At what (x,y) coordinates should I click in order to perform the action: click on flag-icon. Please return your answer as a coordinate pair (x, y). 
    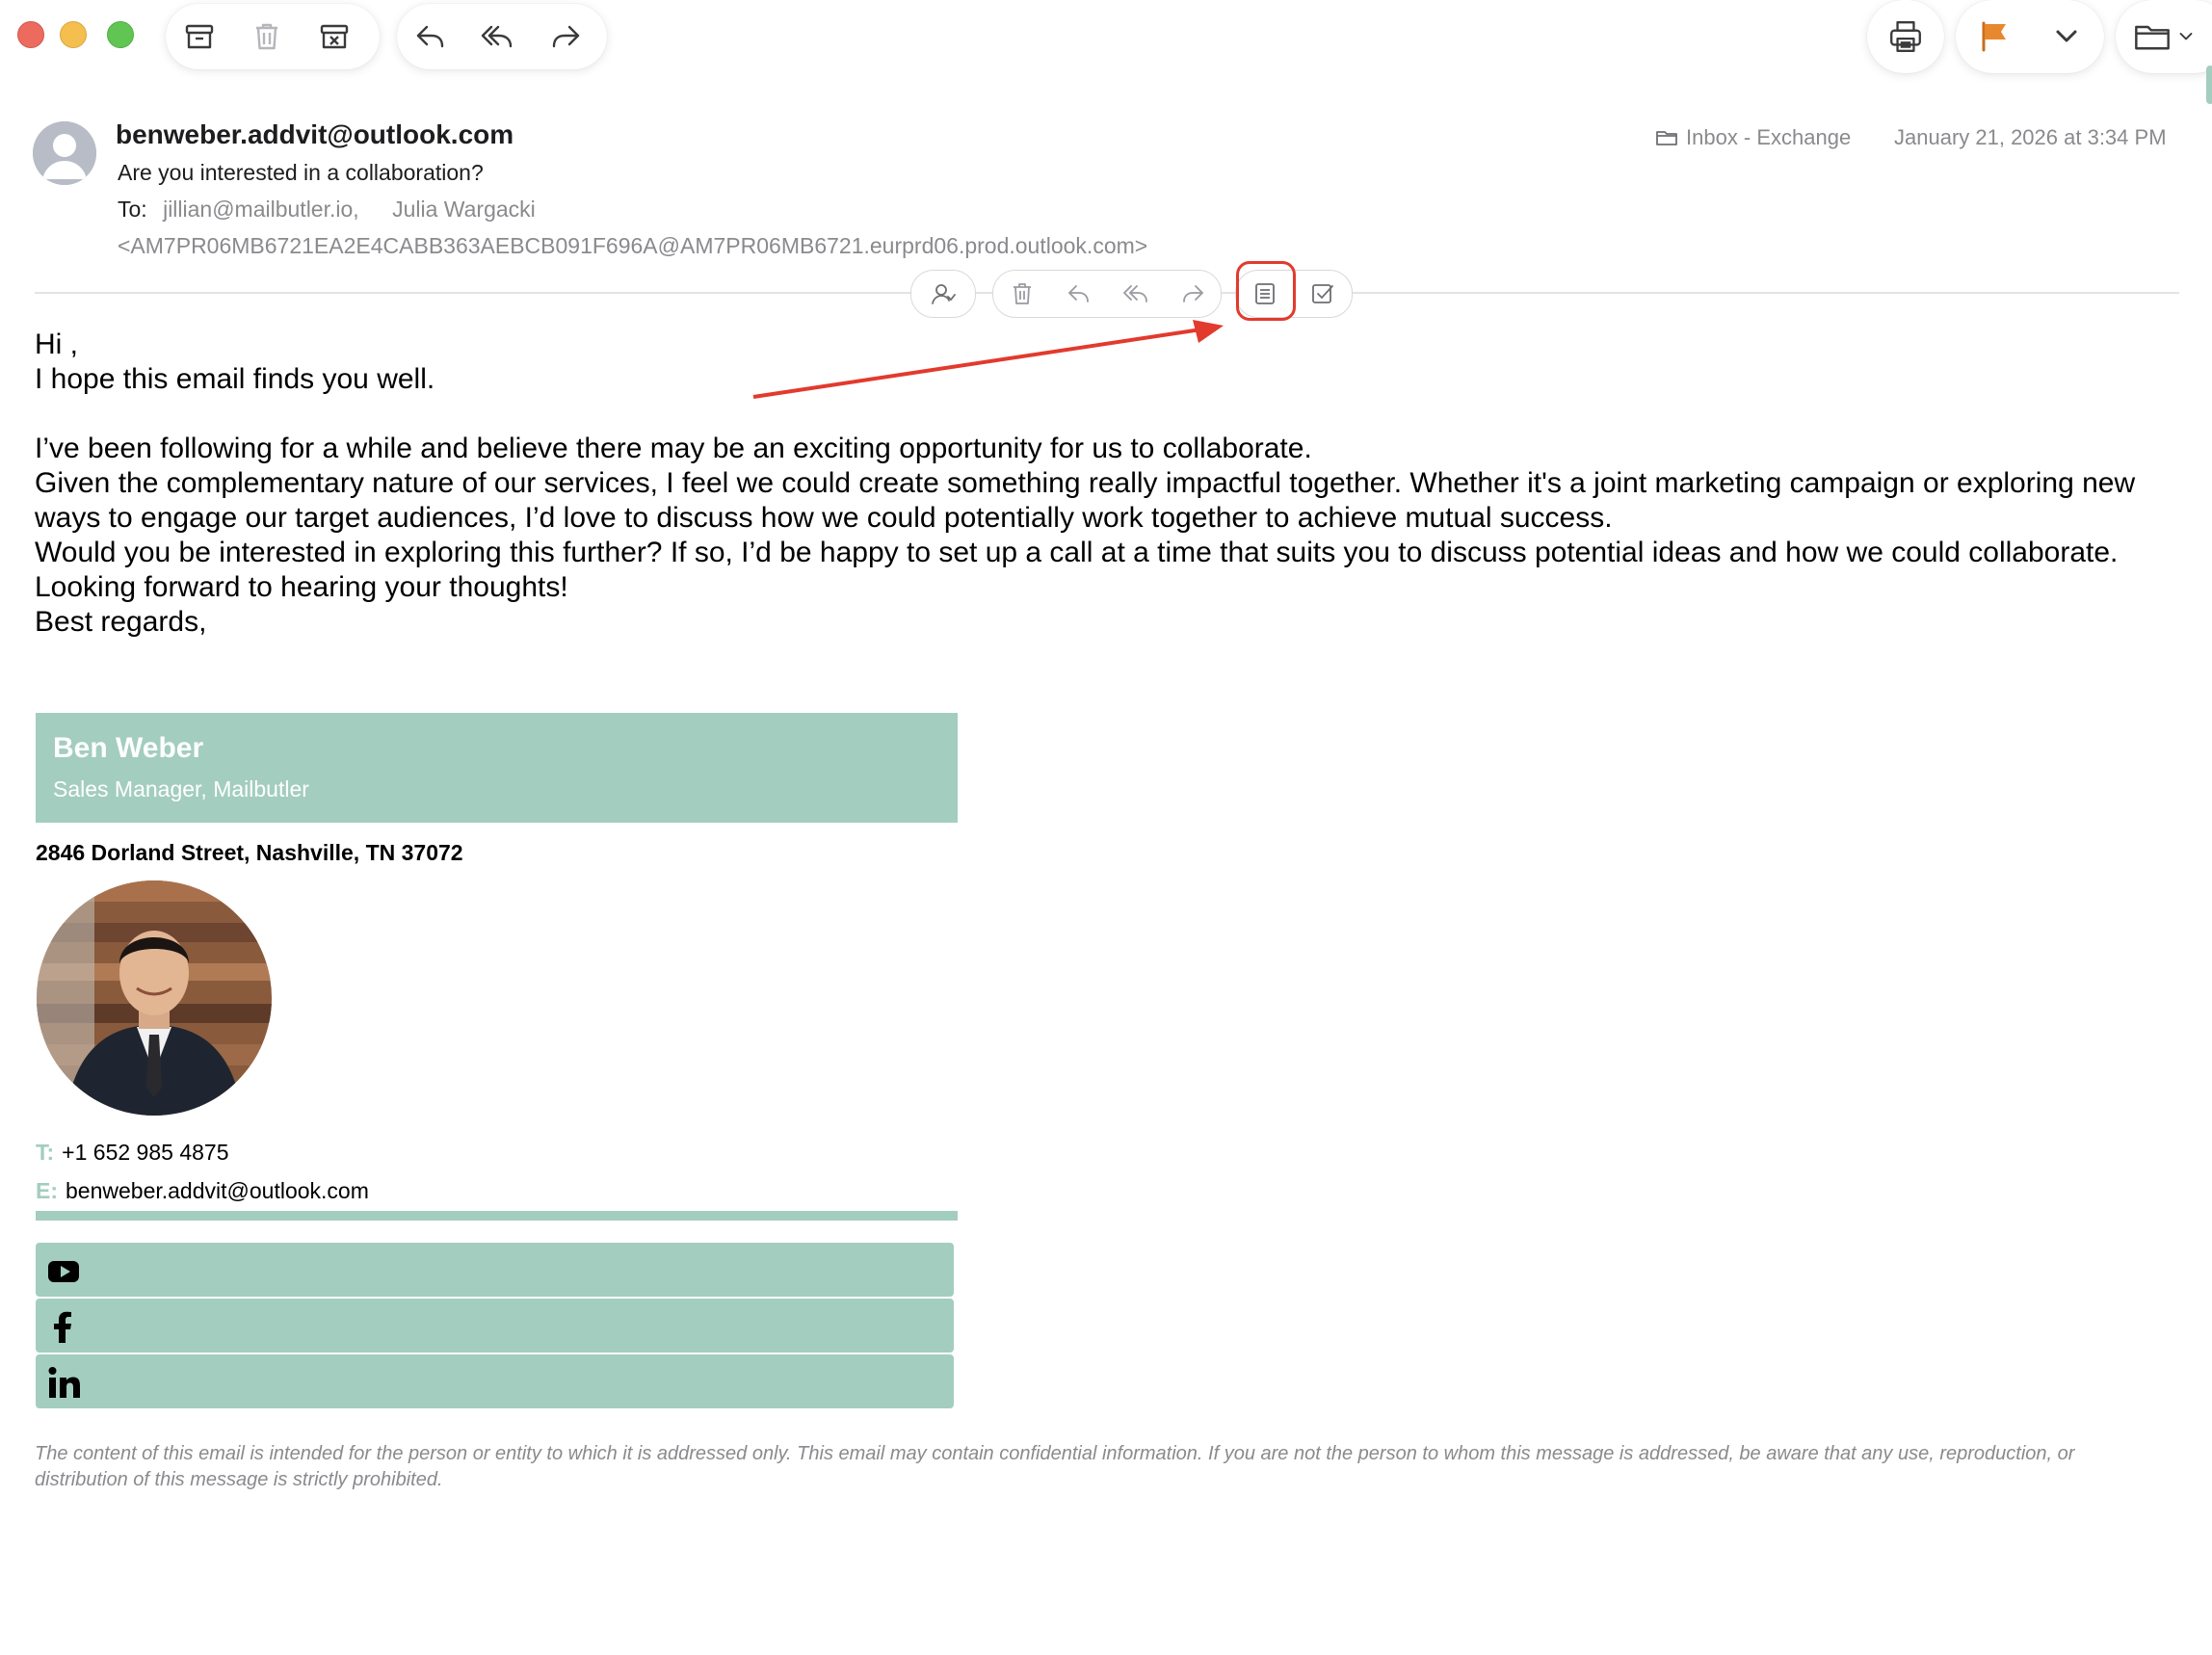
    Looking at the image, I should click on (1994, 37).